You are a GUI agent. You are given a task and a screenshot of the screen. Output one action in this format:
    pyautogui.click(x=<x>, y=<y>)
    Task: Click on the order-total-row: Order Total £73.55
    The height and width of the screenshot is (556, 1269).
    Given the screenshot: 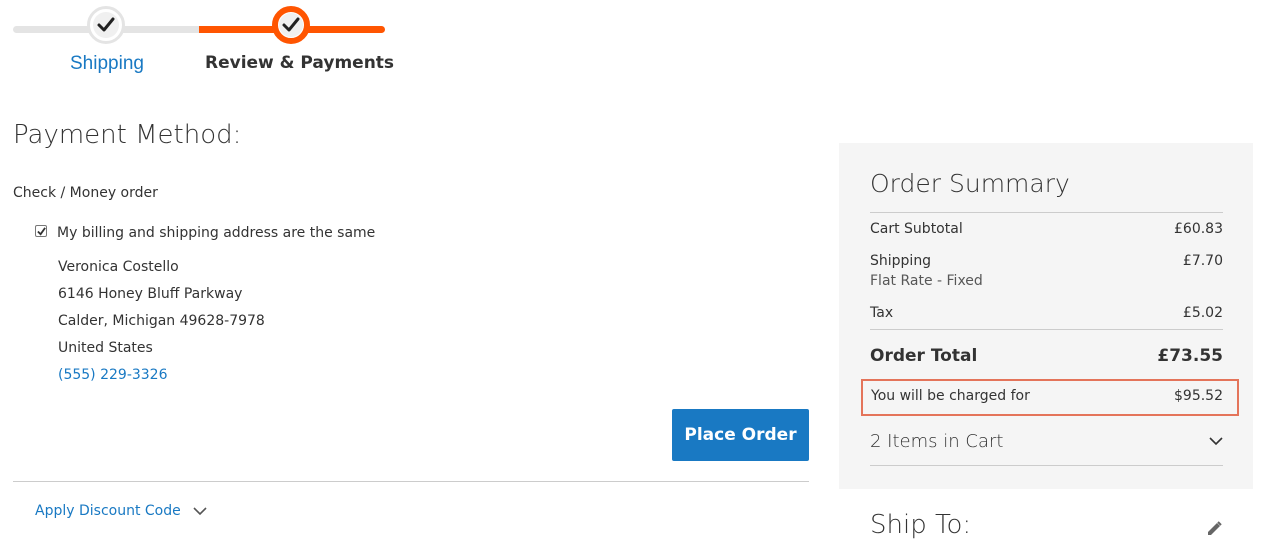 What is the action you would take?
    pyautogui.click(x=1046, y=356)
    